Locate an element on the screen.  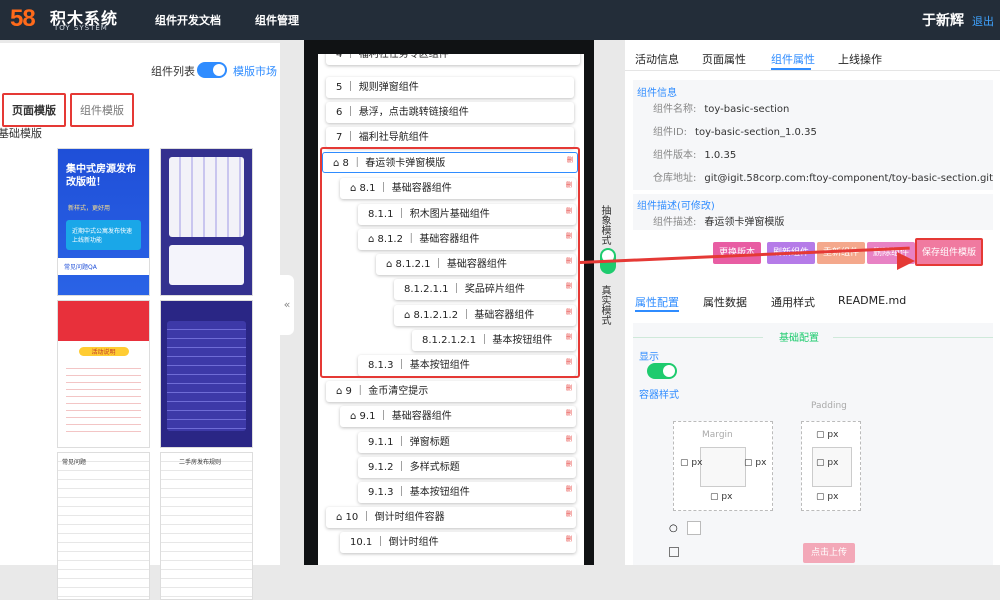
nav-component-docs: 组件开发文档 is located at coordinates (188, 20).